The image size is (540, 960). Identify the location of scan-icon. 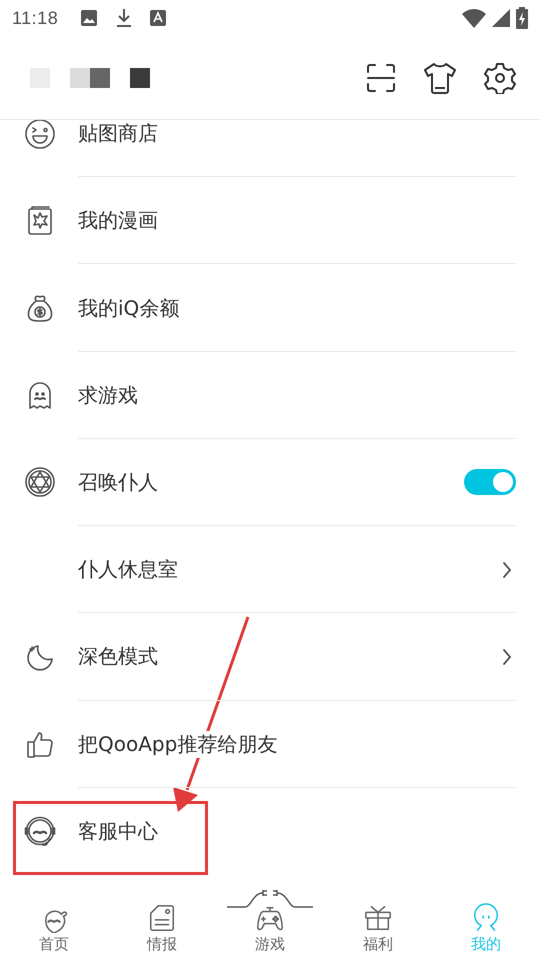
(381, 77).